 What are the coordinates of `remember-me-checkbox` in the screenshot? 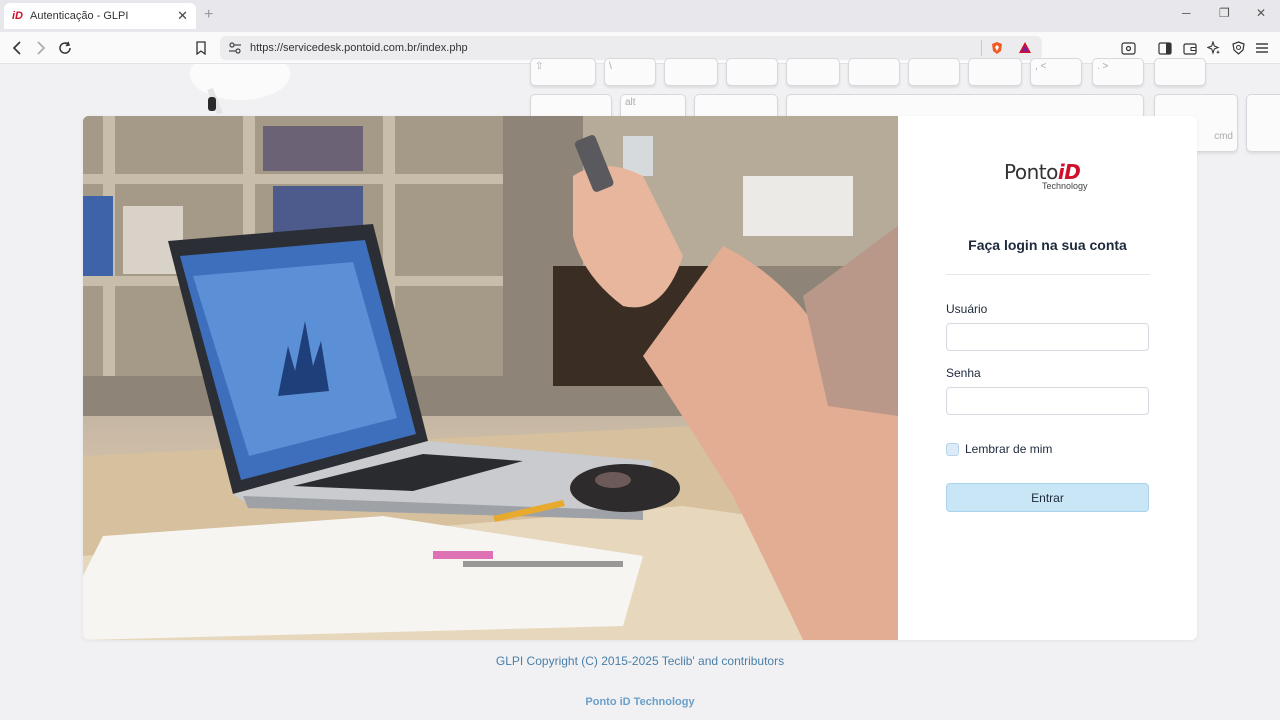 It's located at (952, 449).